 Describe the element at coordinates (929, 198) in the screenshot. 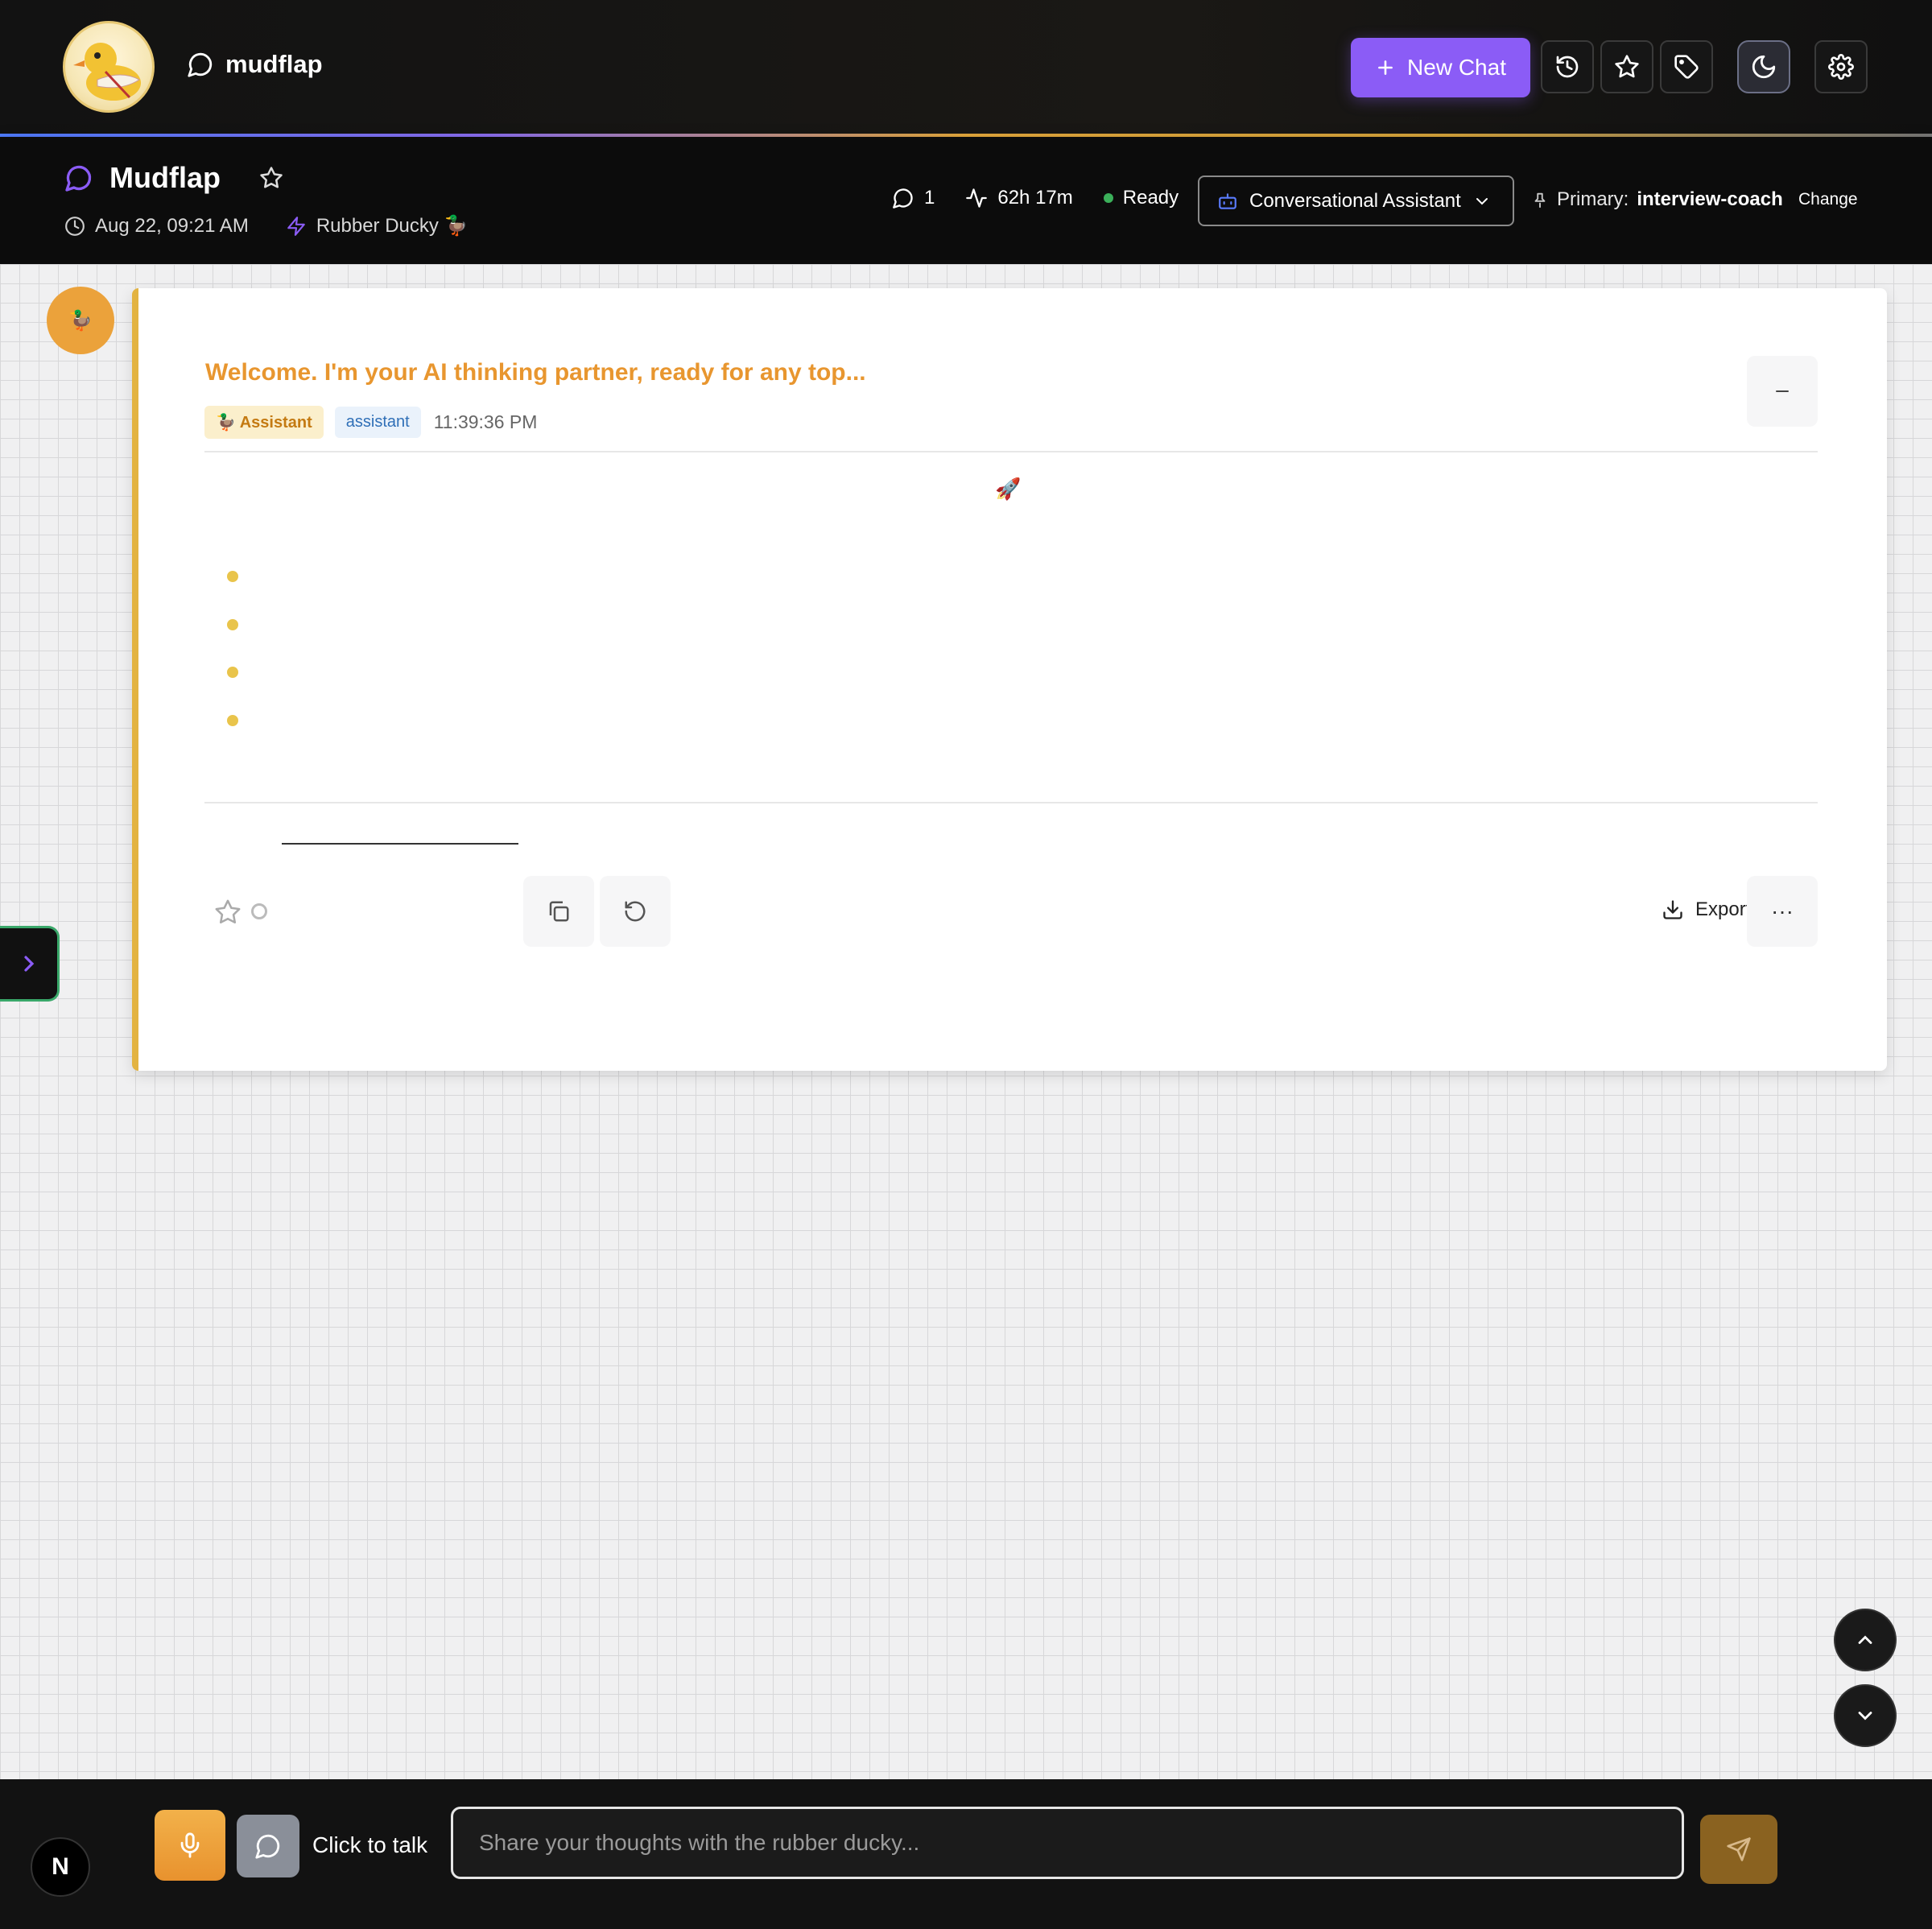

I see `message-count: 1` at that location.